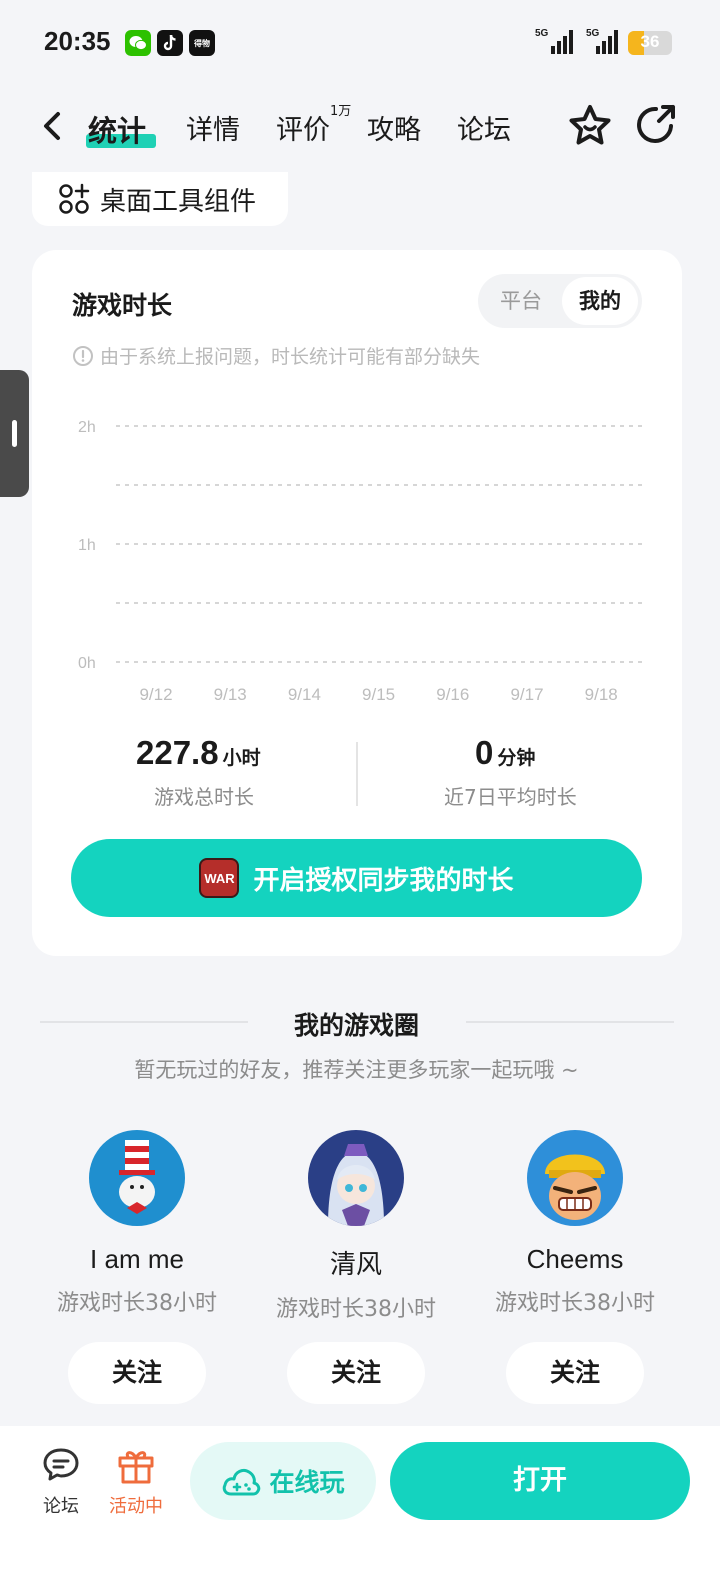 The width and height of the screenshot is (720, 1584). Describe the element at coordinates (137, 1259) in the screenshot. I see `friend-name: I am me` at that location.